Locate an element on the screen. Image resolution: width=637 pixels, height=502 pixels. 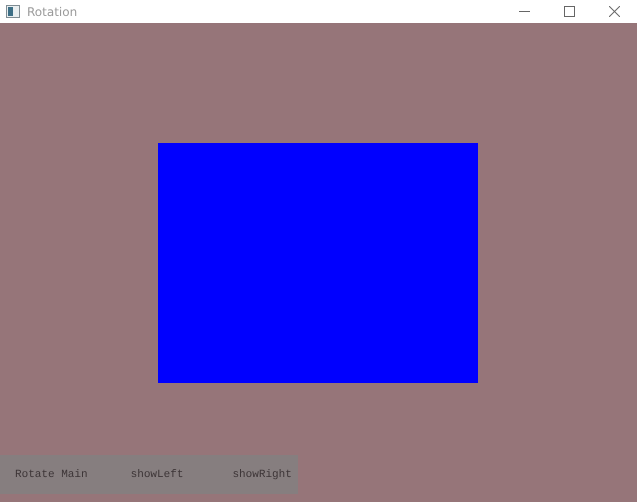
window-title: Rotation is located at coordinates (52, 11).